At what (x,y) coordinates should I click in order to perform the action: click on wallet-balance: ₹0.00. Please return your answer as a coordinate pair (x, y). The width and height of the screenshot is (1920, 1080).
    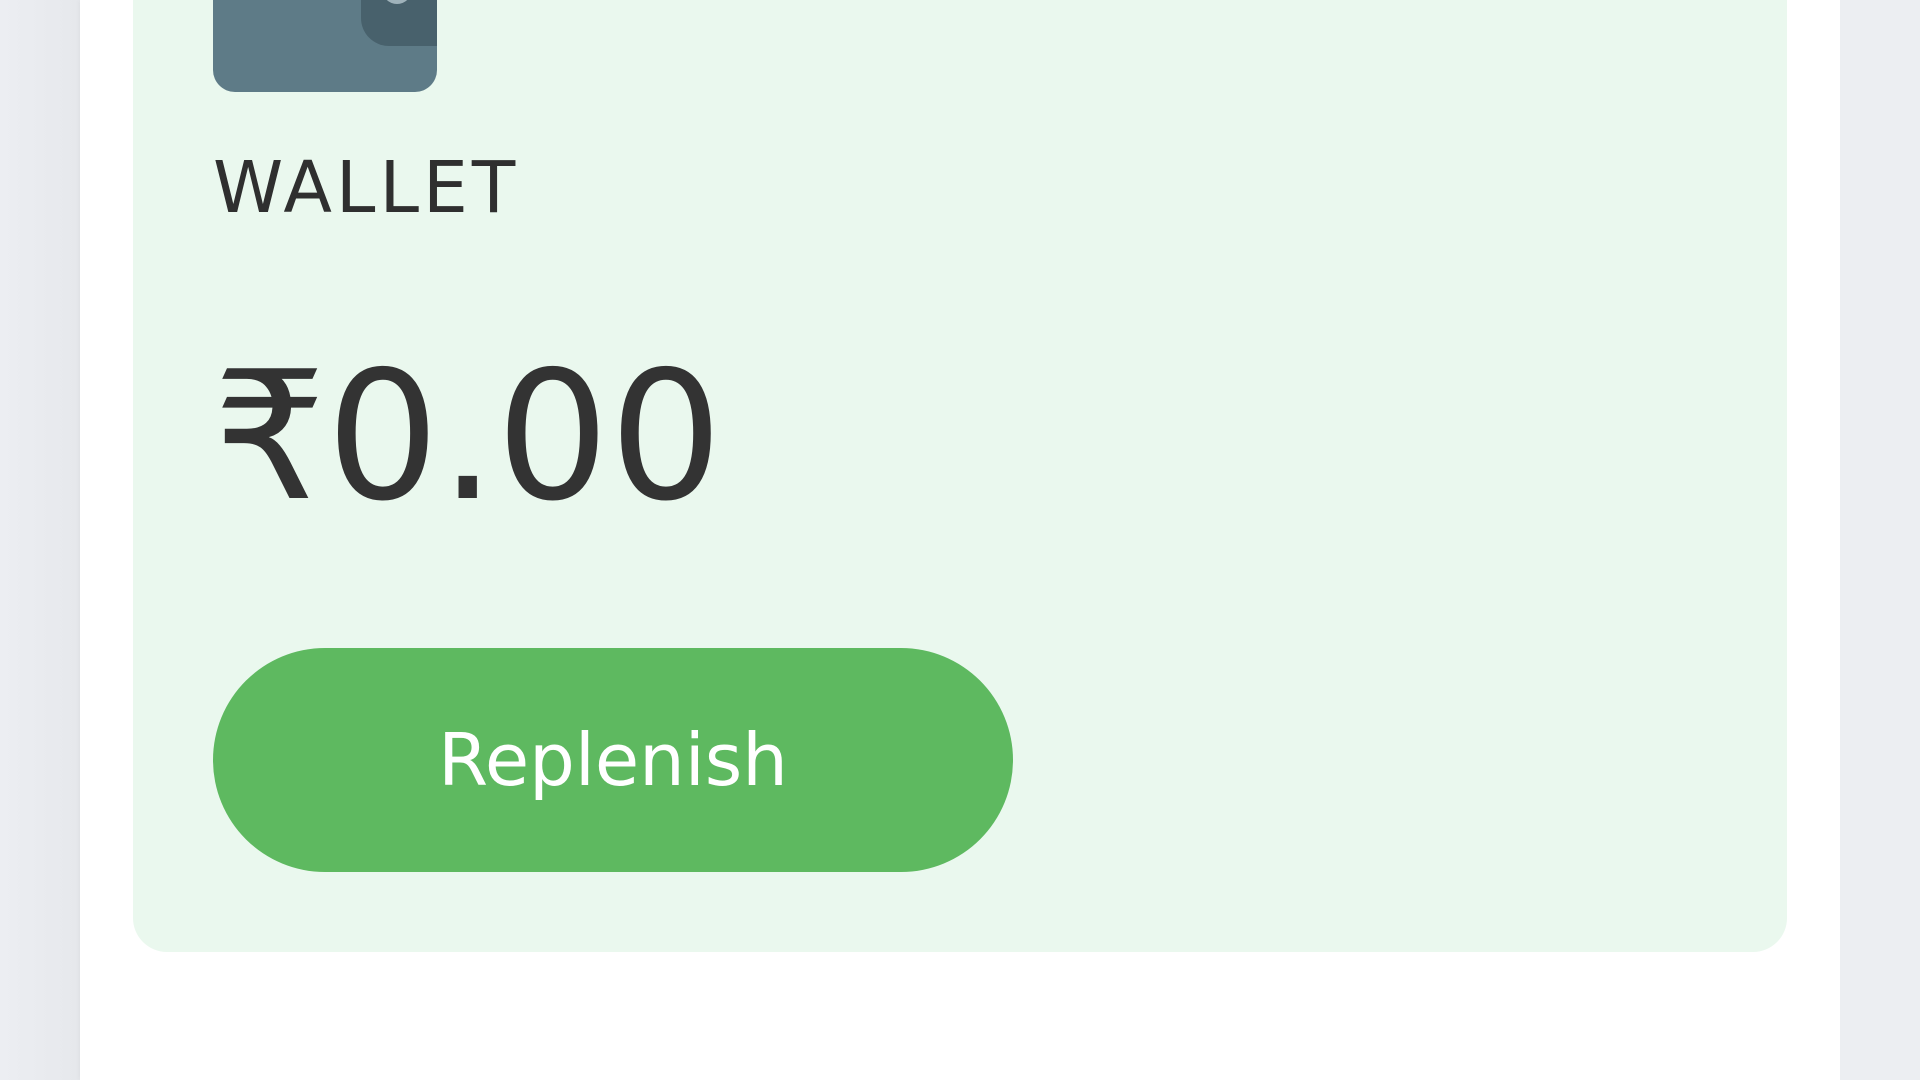
    Looking at the image, I should click on (468, 436).